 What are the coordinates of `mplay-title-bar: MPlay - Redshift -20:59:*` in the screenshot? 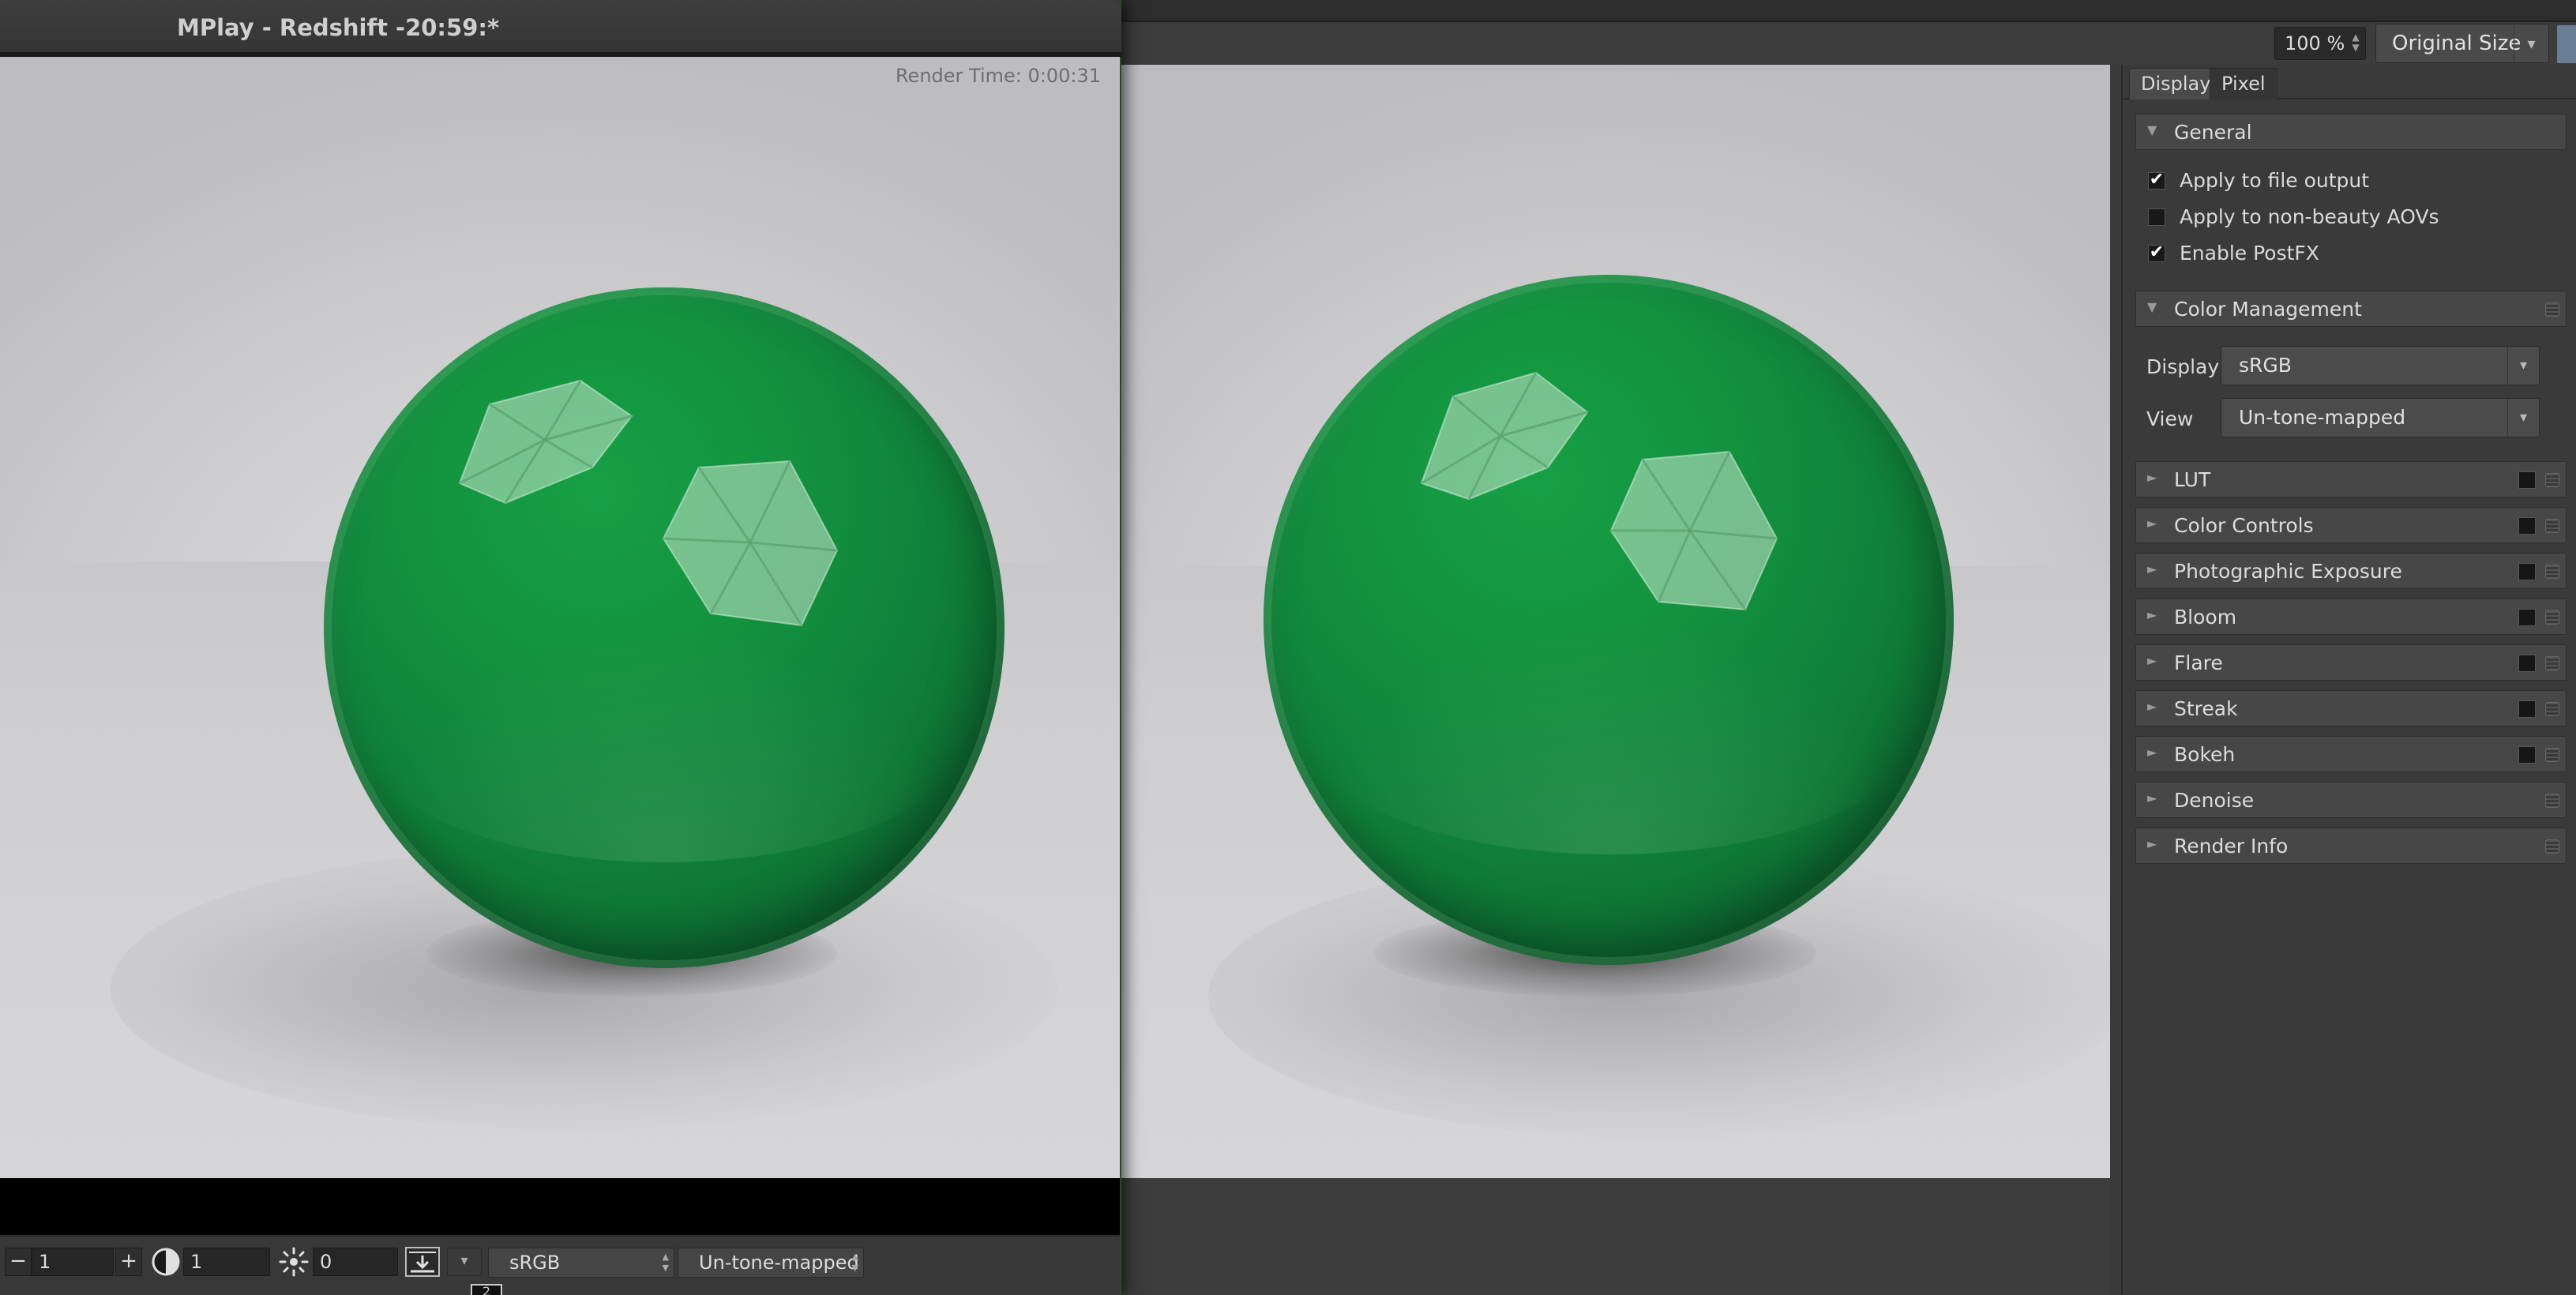 It's located at (560, 28).